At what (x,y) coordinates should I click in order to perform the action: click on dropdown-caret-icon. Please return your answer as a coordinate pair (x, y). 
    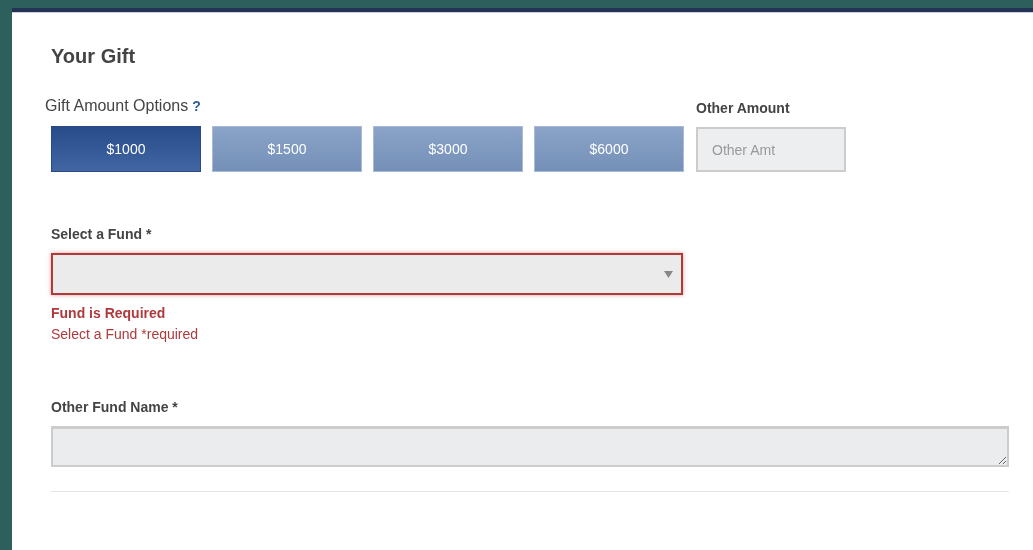
    Looking at the image, I should click on (668, 274).